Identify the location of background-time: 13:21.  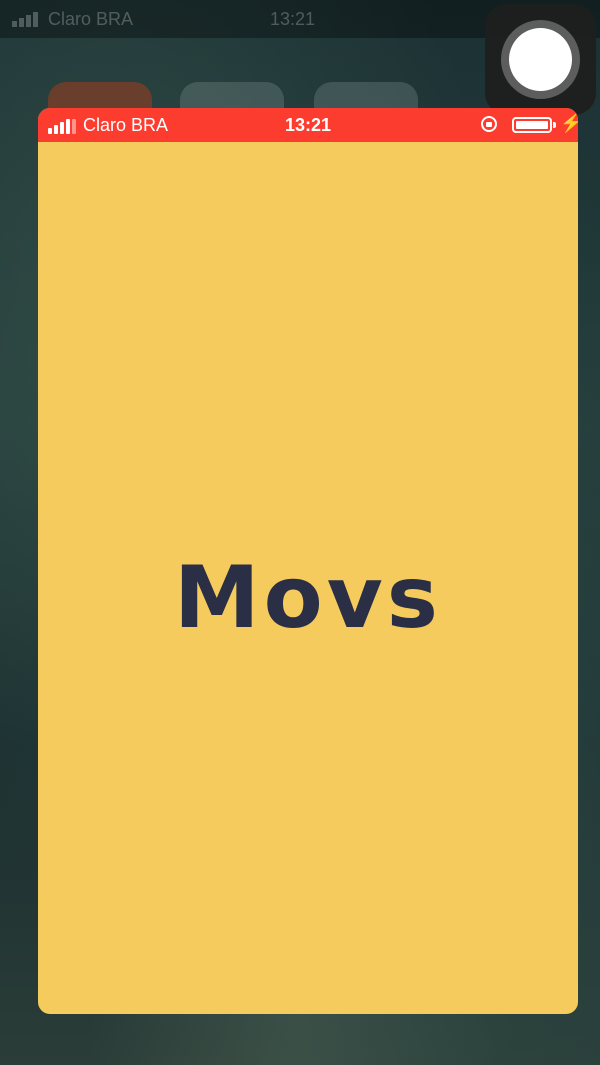
(293, 19).